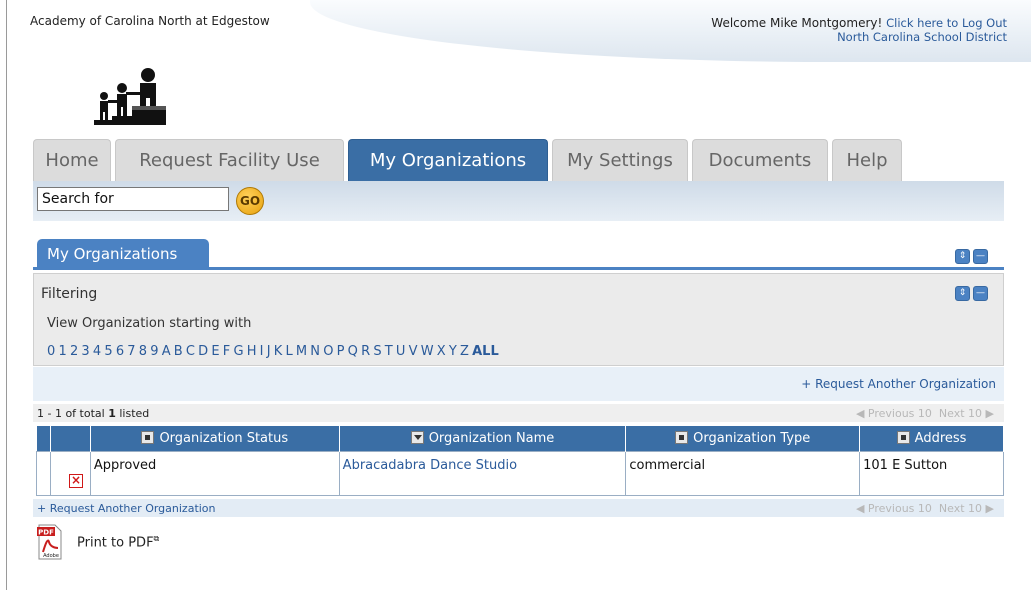  What do you see at coordinates (143, 351) in the screenshot?
I see `letter-link: 8` at bounding box center [143, 351].